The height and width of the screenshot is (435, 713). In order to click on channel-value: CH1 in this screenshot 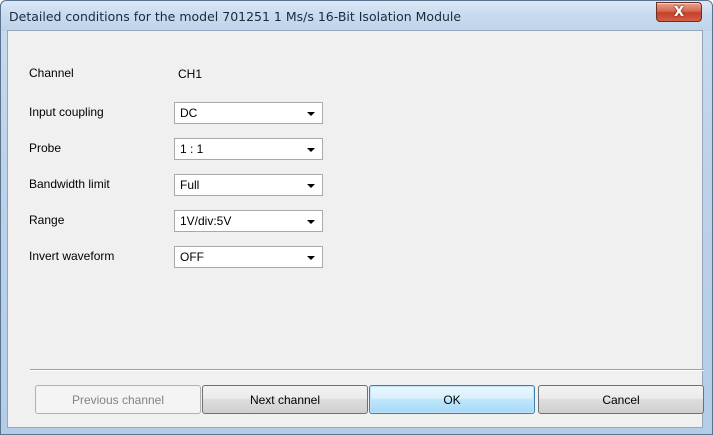, I will do `click(190, 74)`.